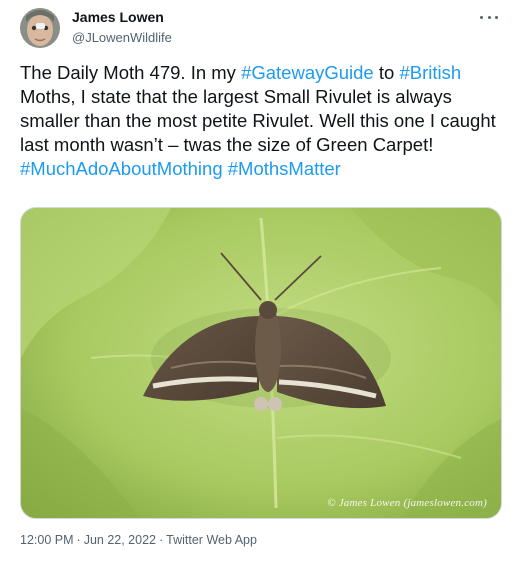  I want to click on more-options-icon, so click(489, 17).